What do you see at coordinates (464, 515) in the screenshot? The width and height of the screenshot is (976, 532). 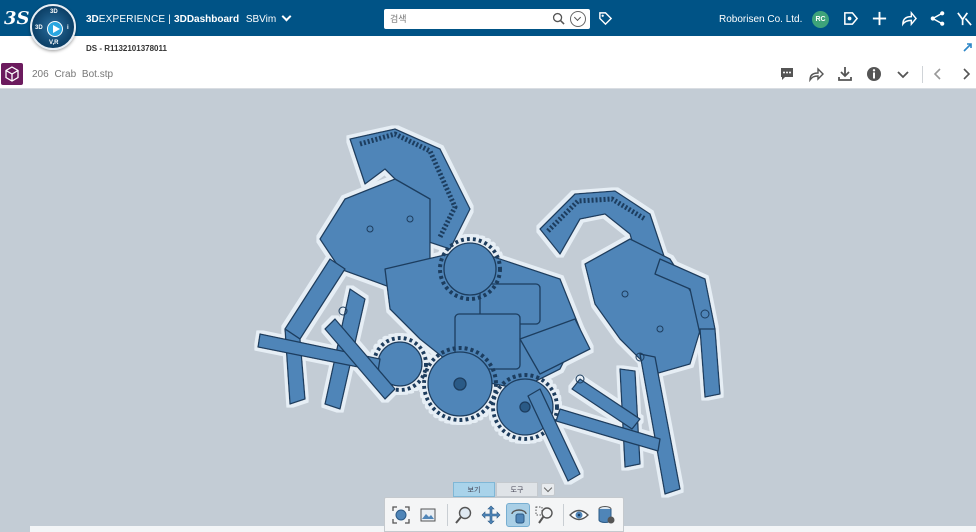 I see `zoom-in-out-button` at bounding box center [464, 515].